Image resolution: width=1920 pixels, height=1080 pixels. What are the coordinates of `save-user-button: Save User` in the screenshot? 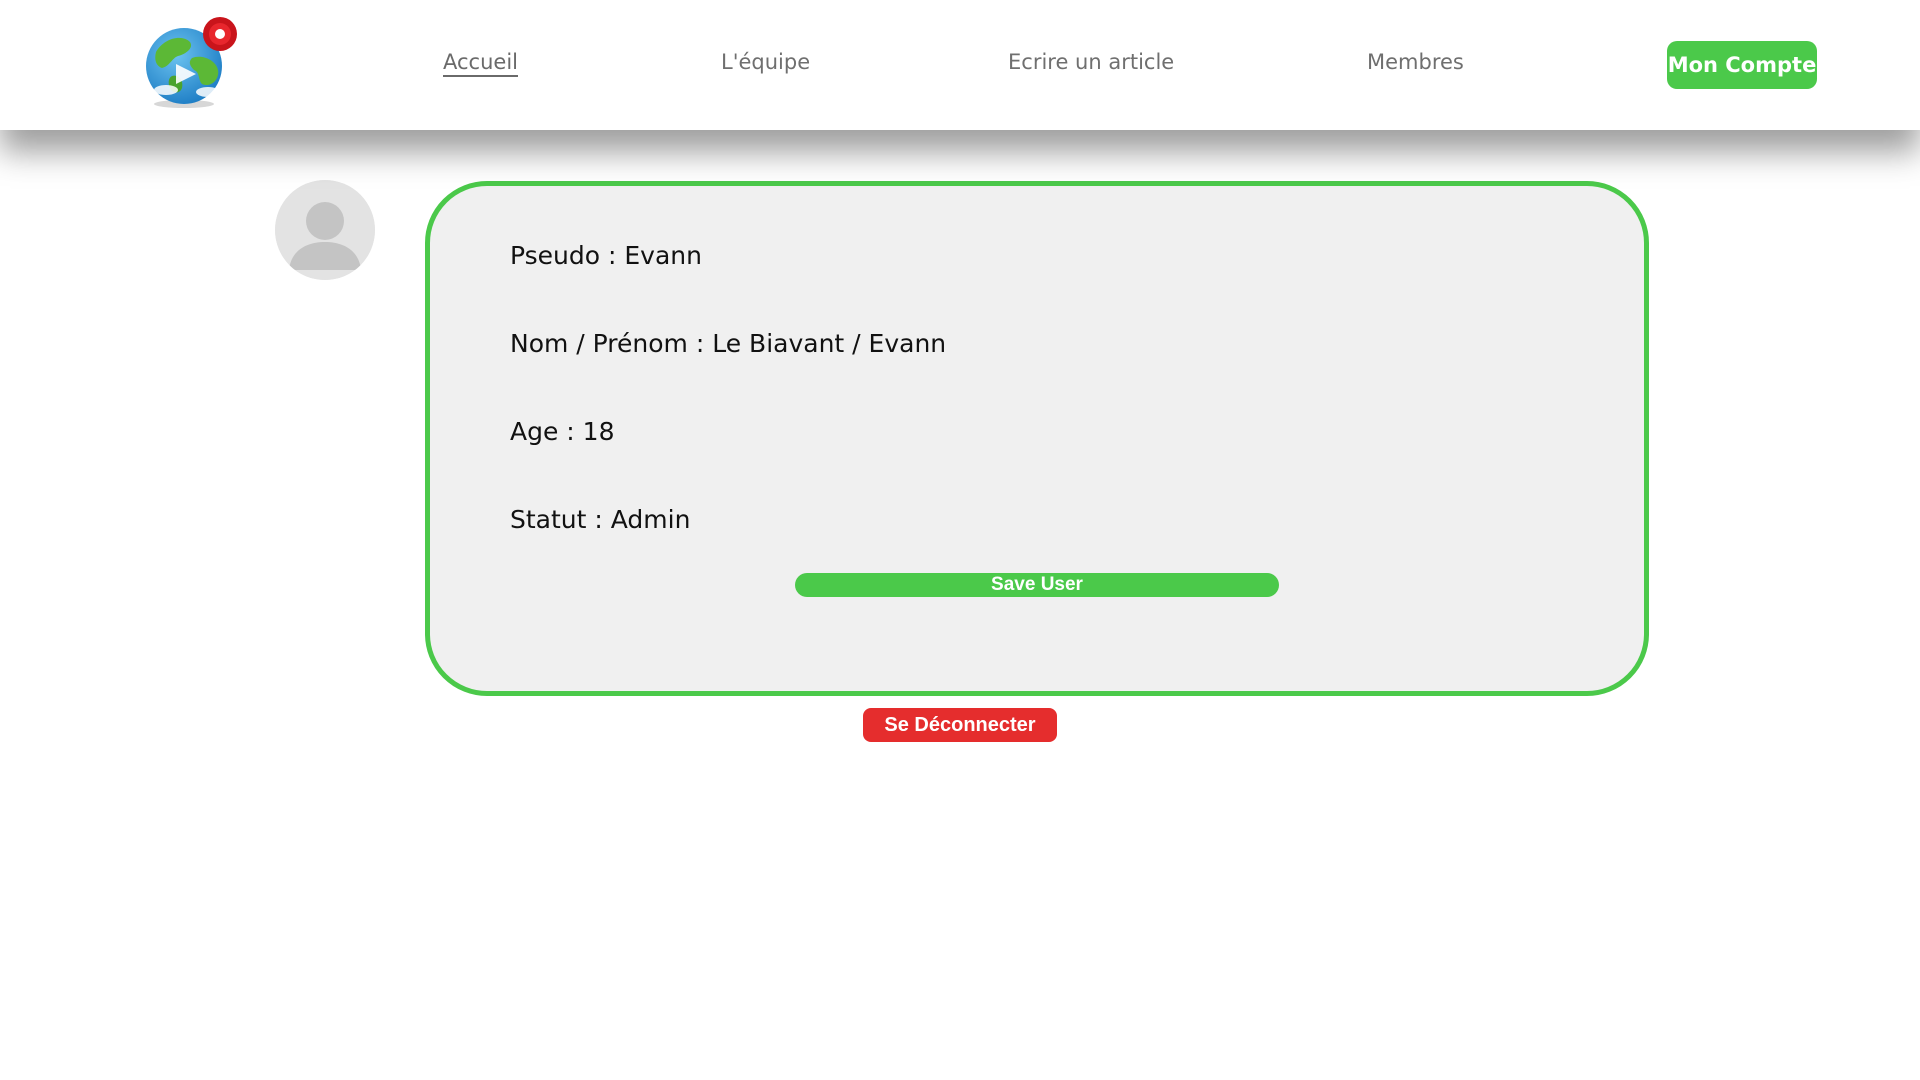 It's located at (1037, 585).